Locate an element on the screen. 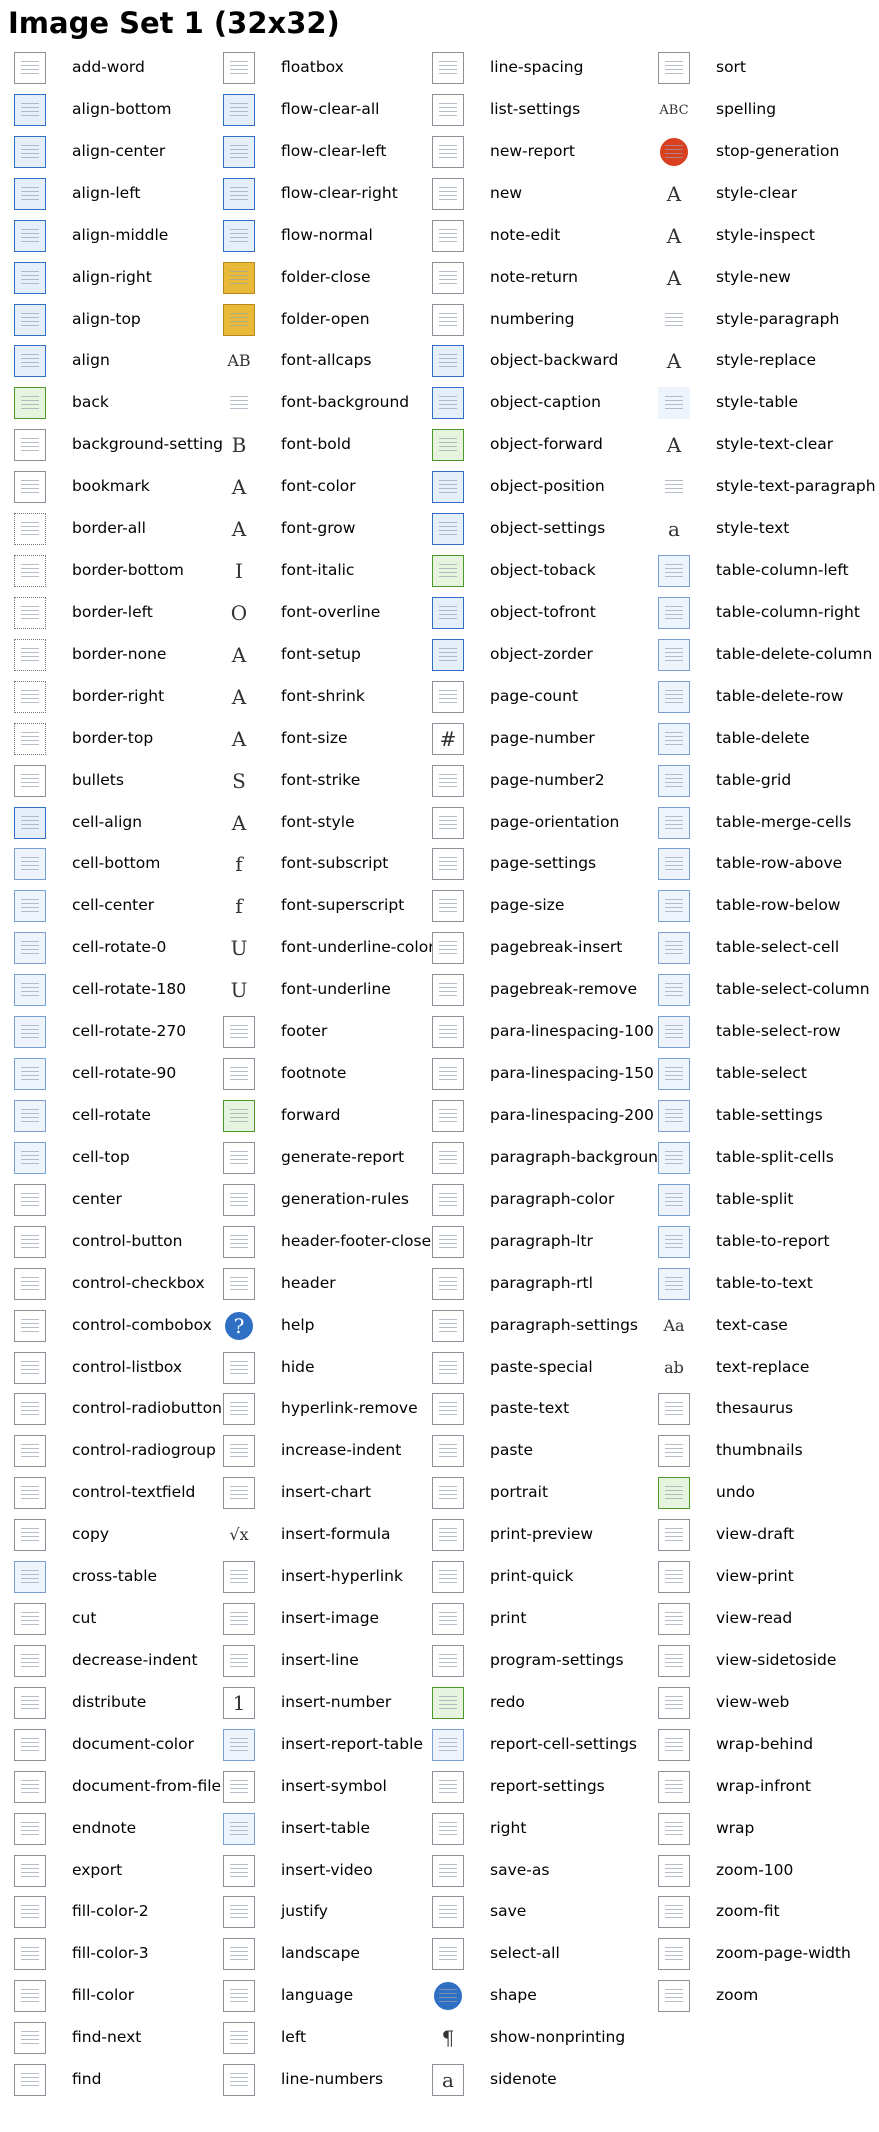  cell-rotate-270-icon is located at coordinates (30, 1032).